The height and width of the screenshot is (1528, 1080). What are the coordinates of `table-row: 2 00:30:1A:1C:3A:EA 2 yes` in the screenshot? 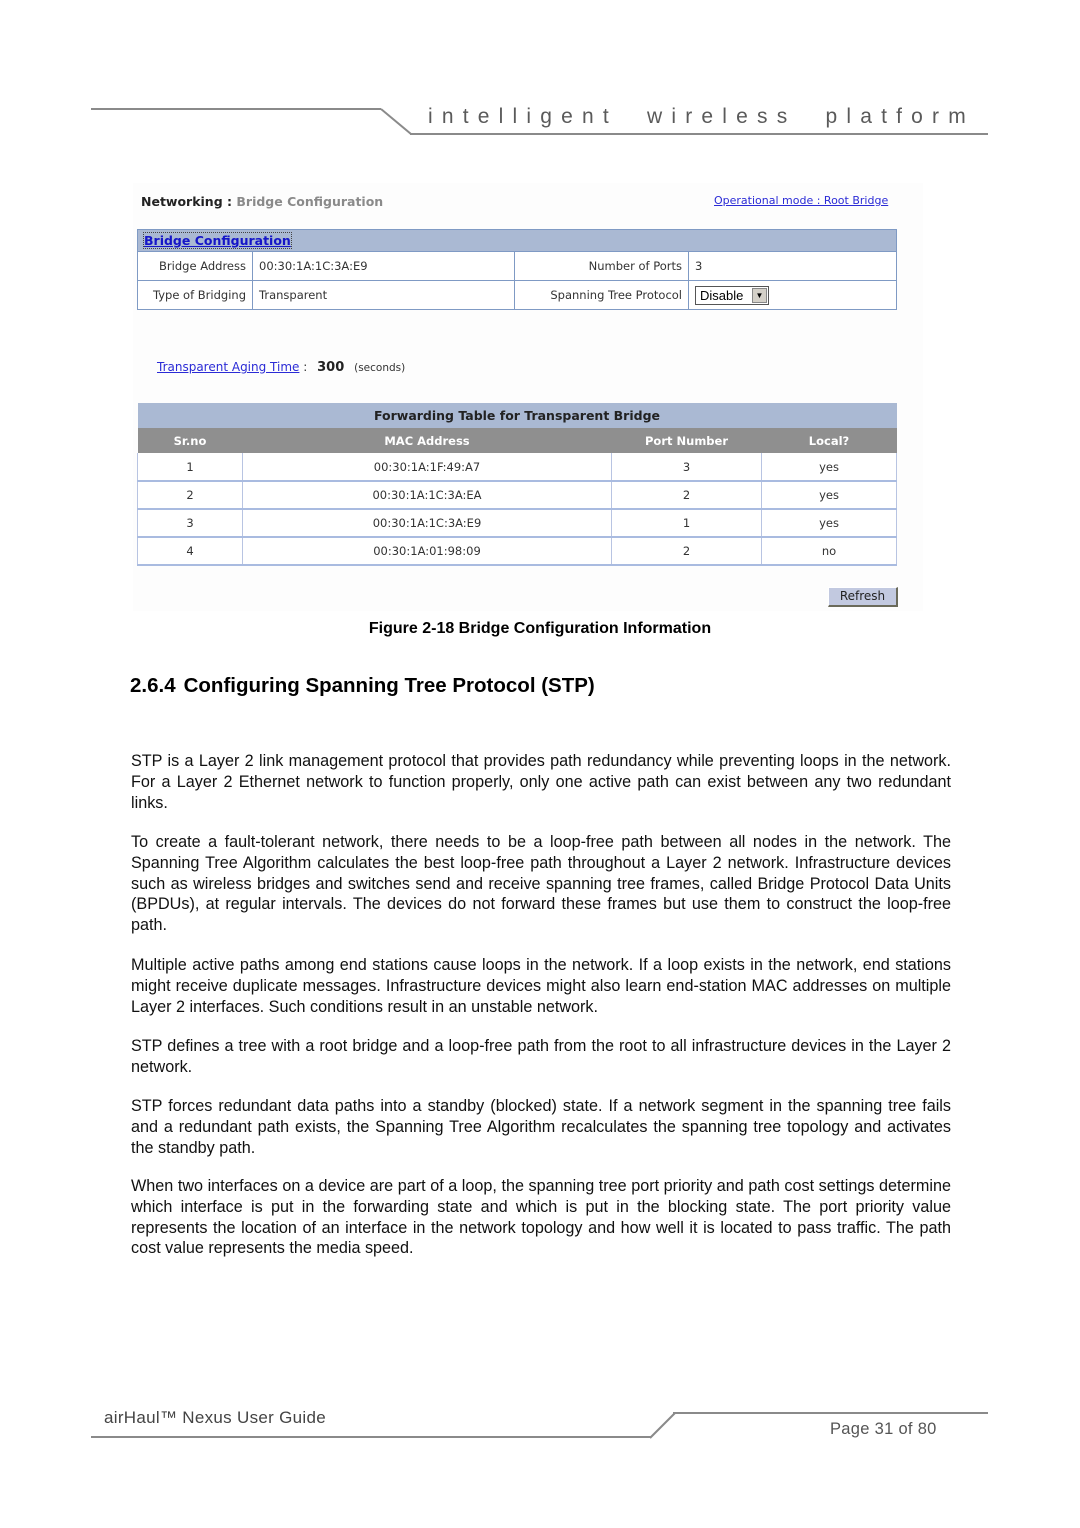 It's located at (517, 495).